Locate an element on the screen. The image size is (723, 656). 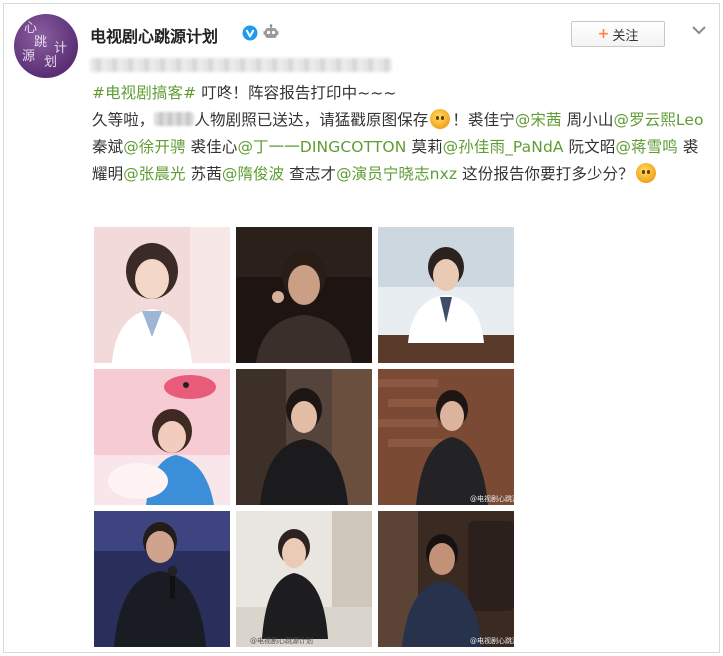
post-text-segment: 莫莉 is located at coordinates (424, 147).